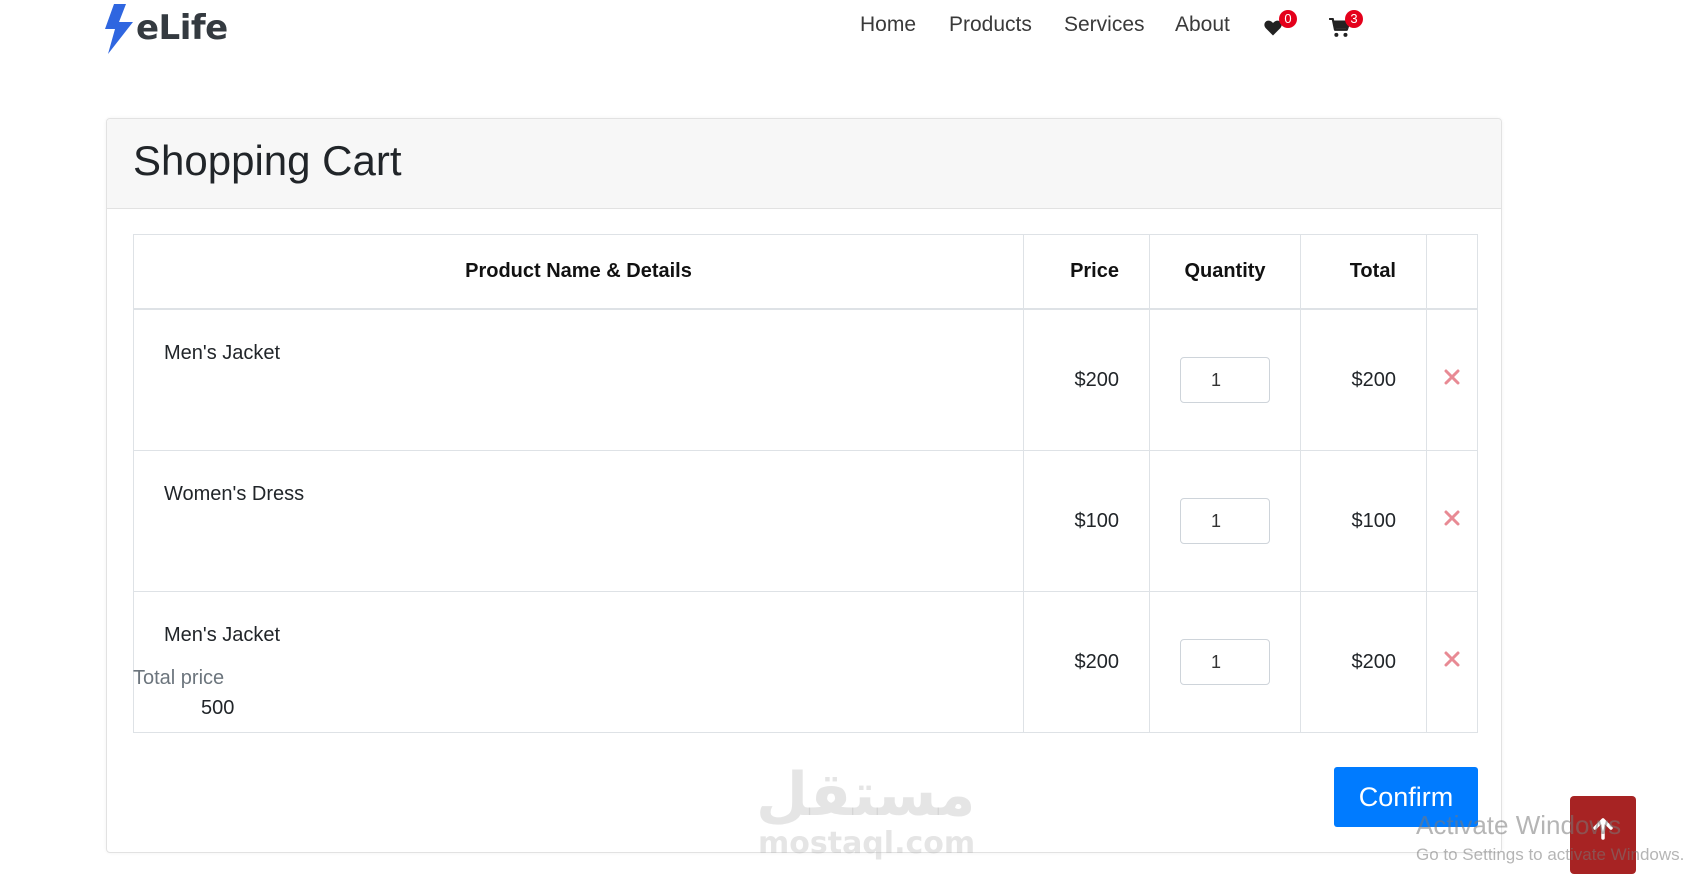 Image resolution: width=1708 pixels, height=874 pixels. Describe the element at coordinates (1288, 19) in the screenshot. I see `wishlist-count-badge: 0` at that location.